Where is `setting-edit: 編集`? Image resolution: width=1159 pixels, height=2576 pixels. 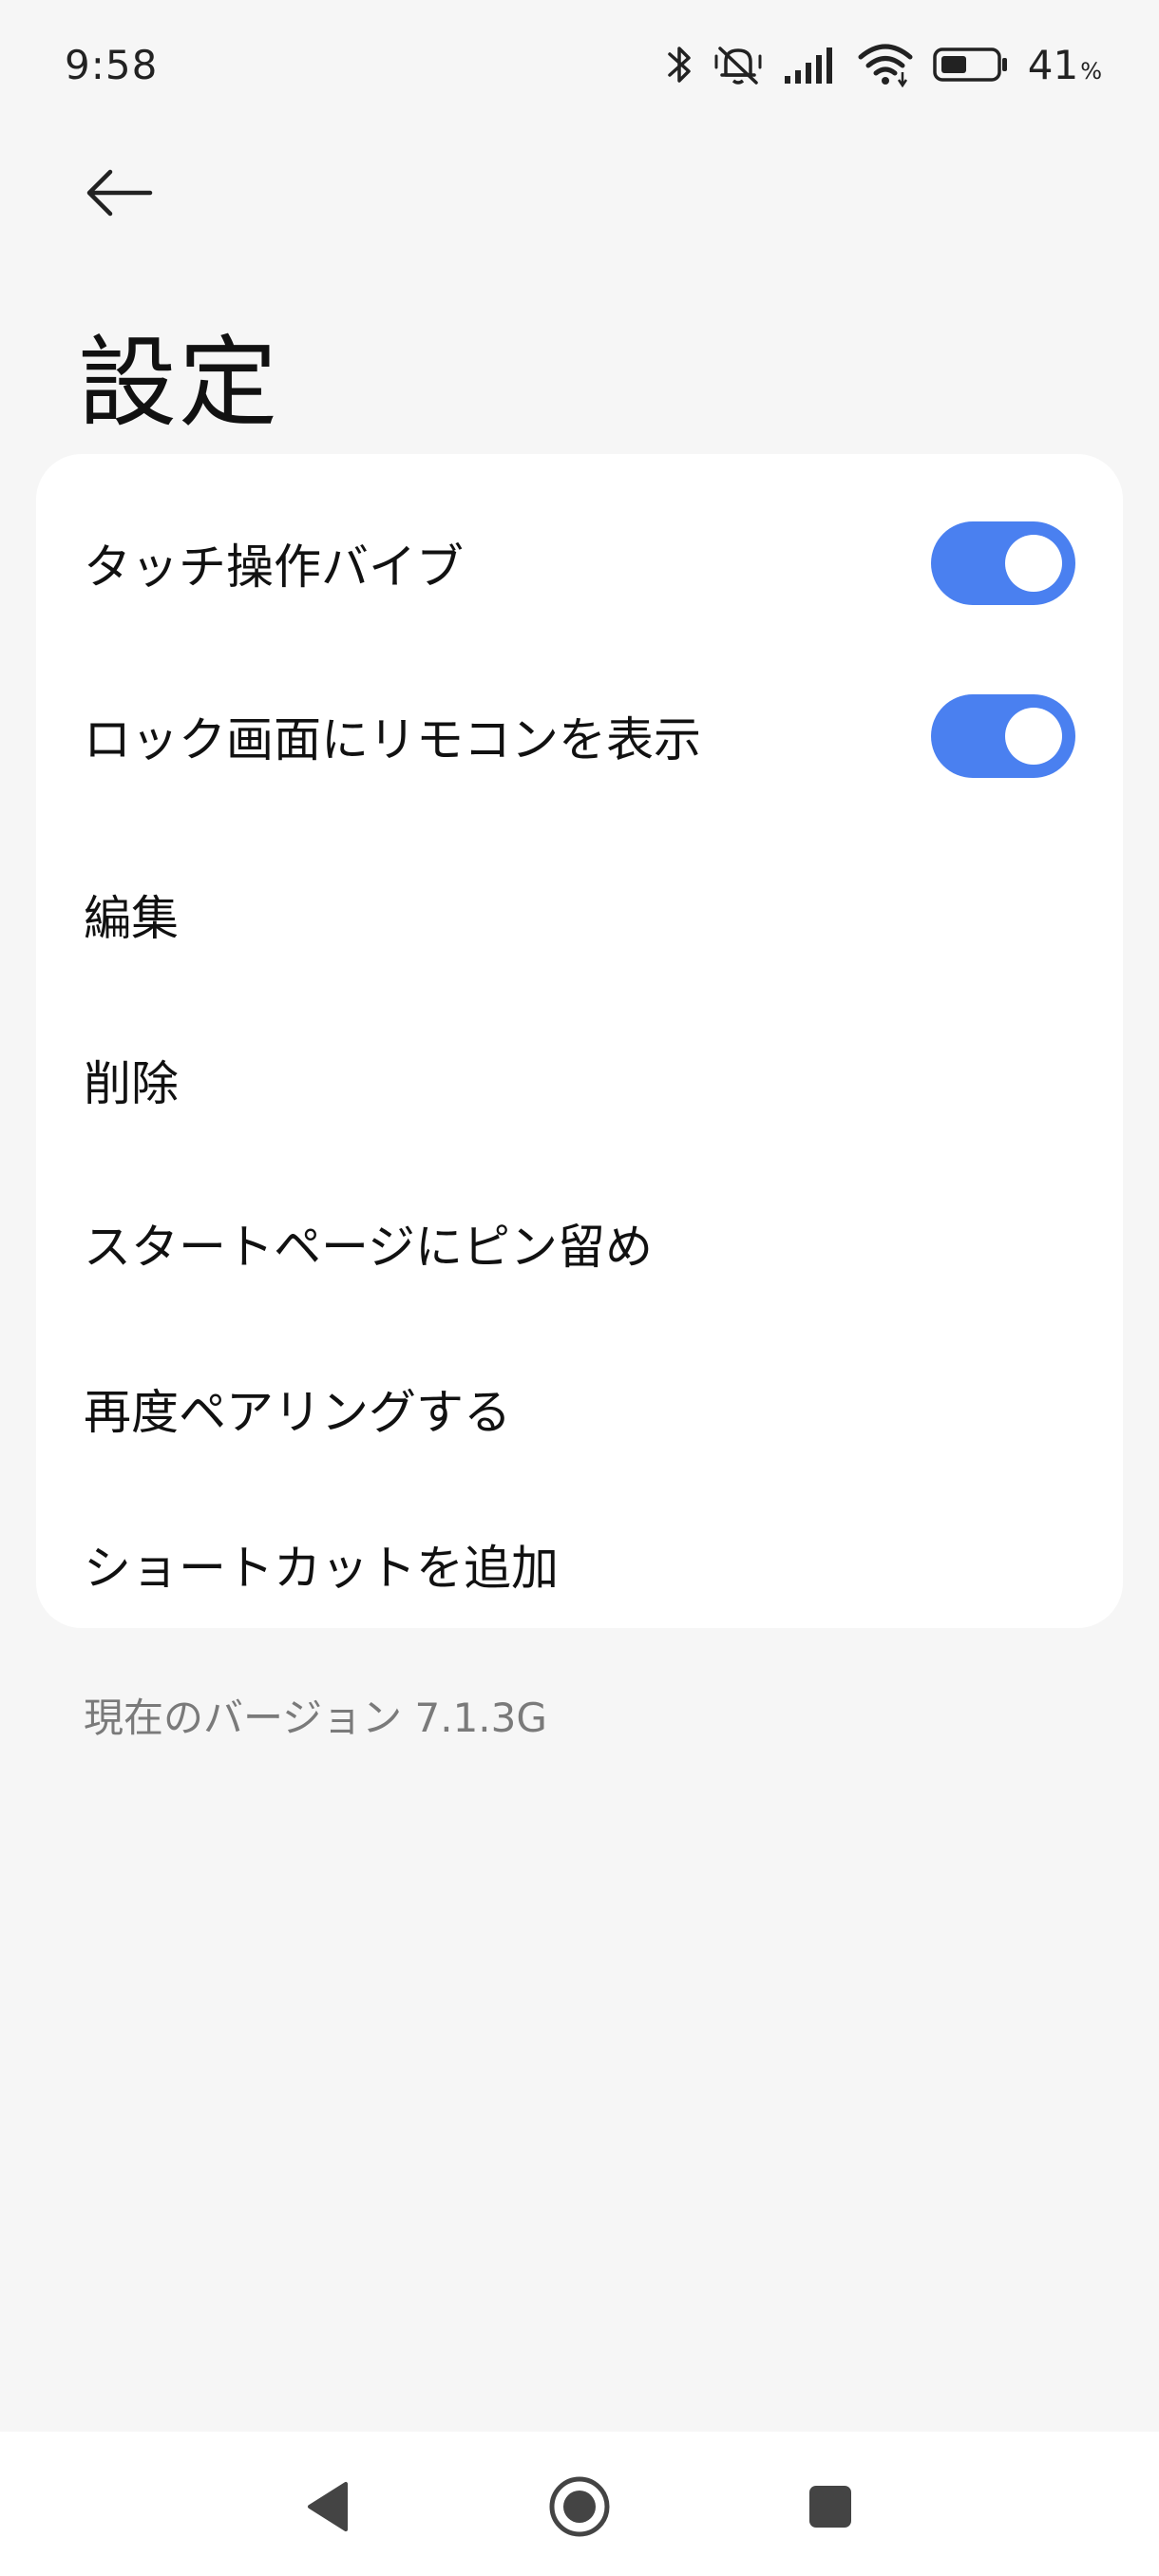 setting-edit: 編集 is located at coordinates (579, 914).